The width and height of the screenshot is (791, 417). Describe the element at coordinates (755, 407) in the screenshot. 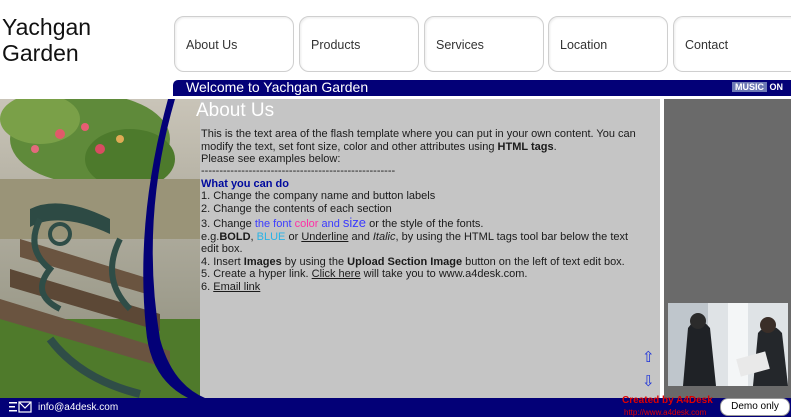

I see `demo-only-badge: Demo only` at that location.